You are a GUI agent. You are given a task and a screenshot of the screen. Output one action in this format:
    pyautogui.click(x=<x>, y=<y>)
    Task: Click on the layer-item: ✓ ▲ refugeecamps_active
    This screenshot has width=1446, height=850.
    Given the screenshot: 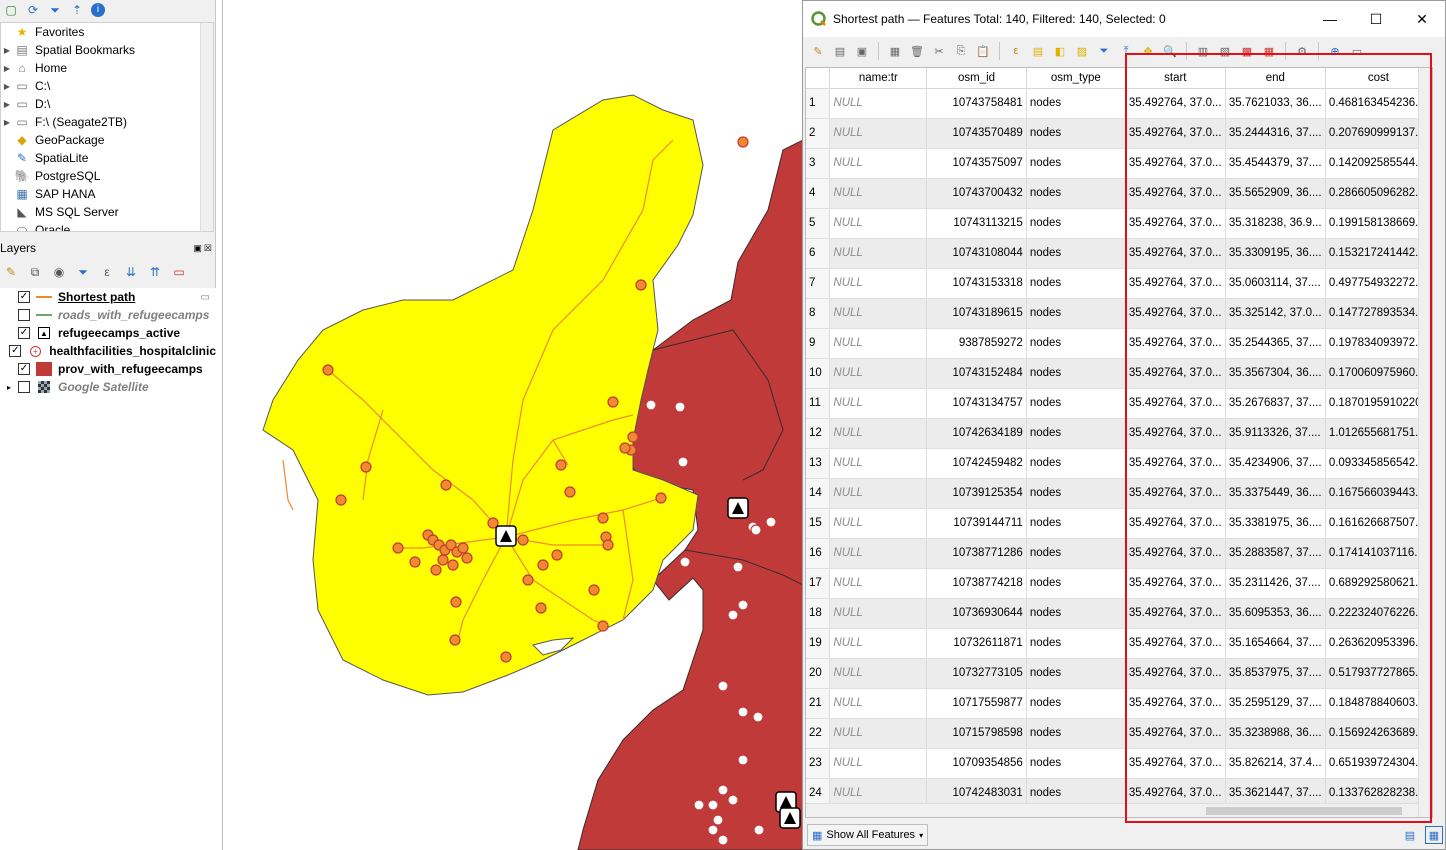 What is the action you would take?
    pyautogui.click(x=108, y=333)
    